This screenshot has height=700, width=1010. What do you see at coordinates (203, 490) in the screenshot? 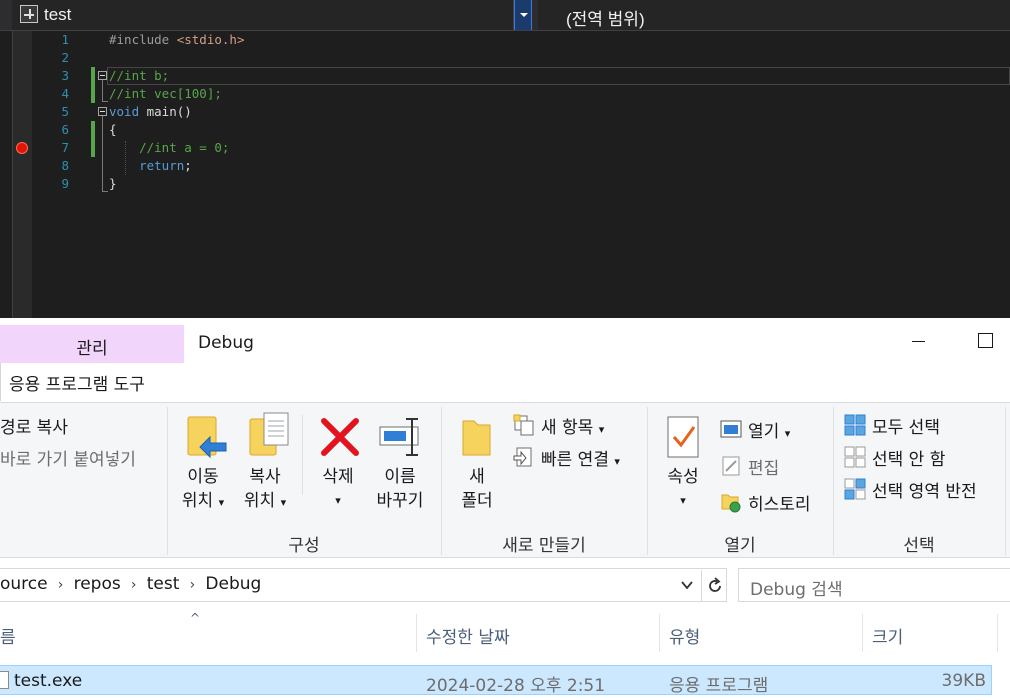
I see `move-to-button: 이동 위치 ▾` at bounding box center [203, 490].